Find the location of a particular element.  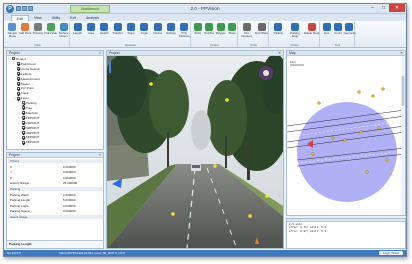

parking-button: Parking is located at coordinates (278, 29).